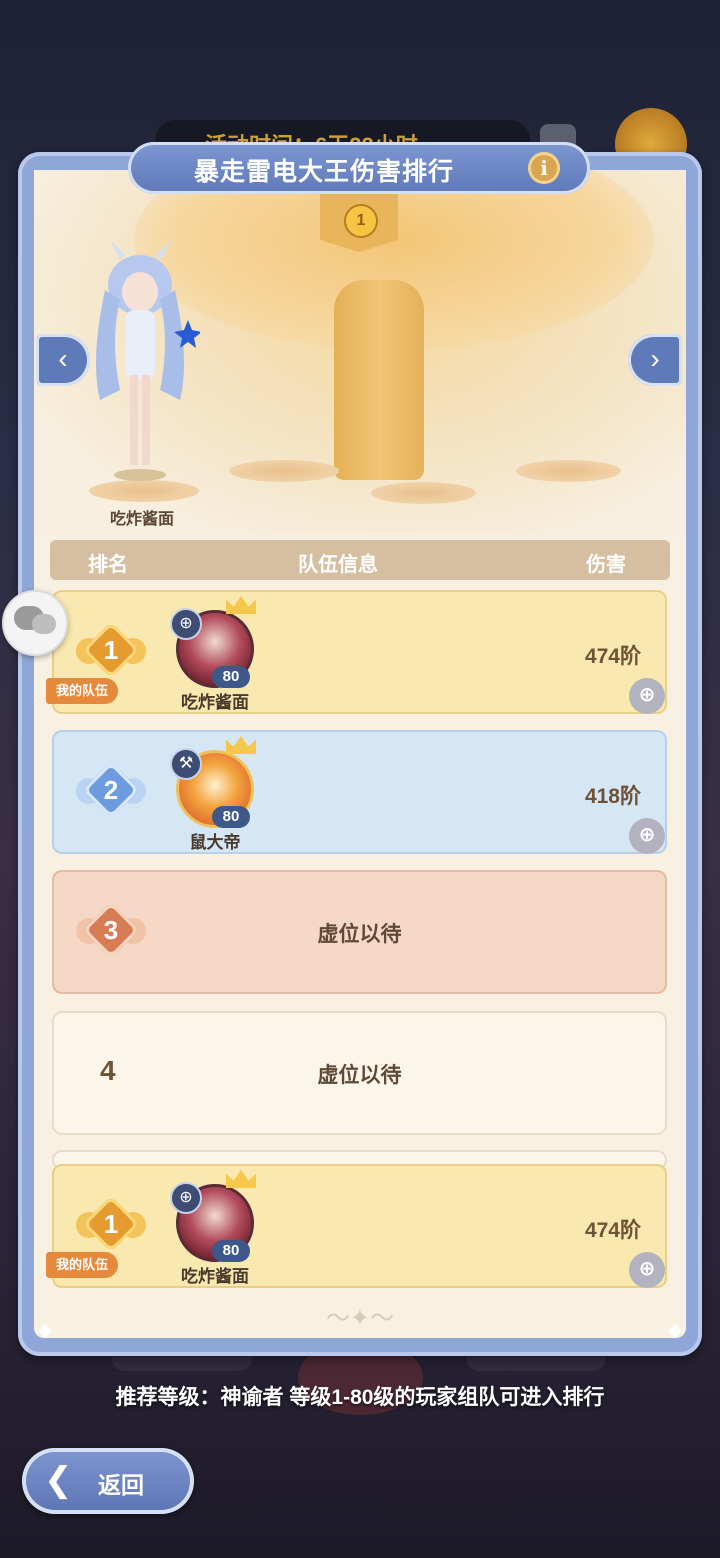 The image size is (720, 1558). I want to click on panel-title-banner: 暴走雷电大王伤害排行 i, so click(359, 168).